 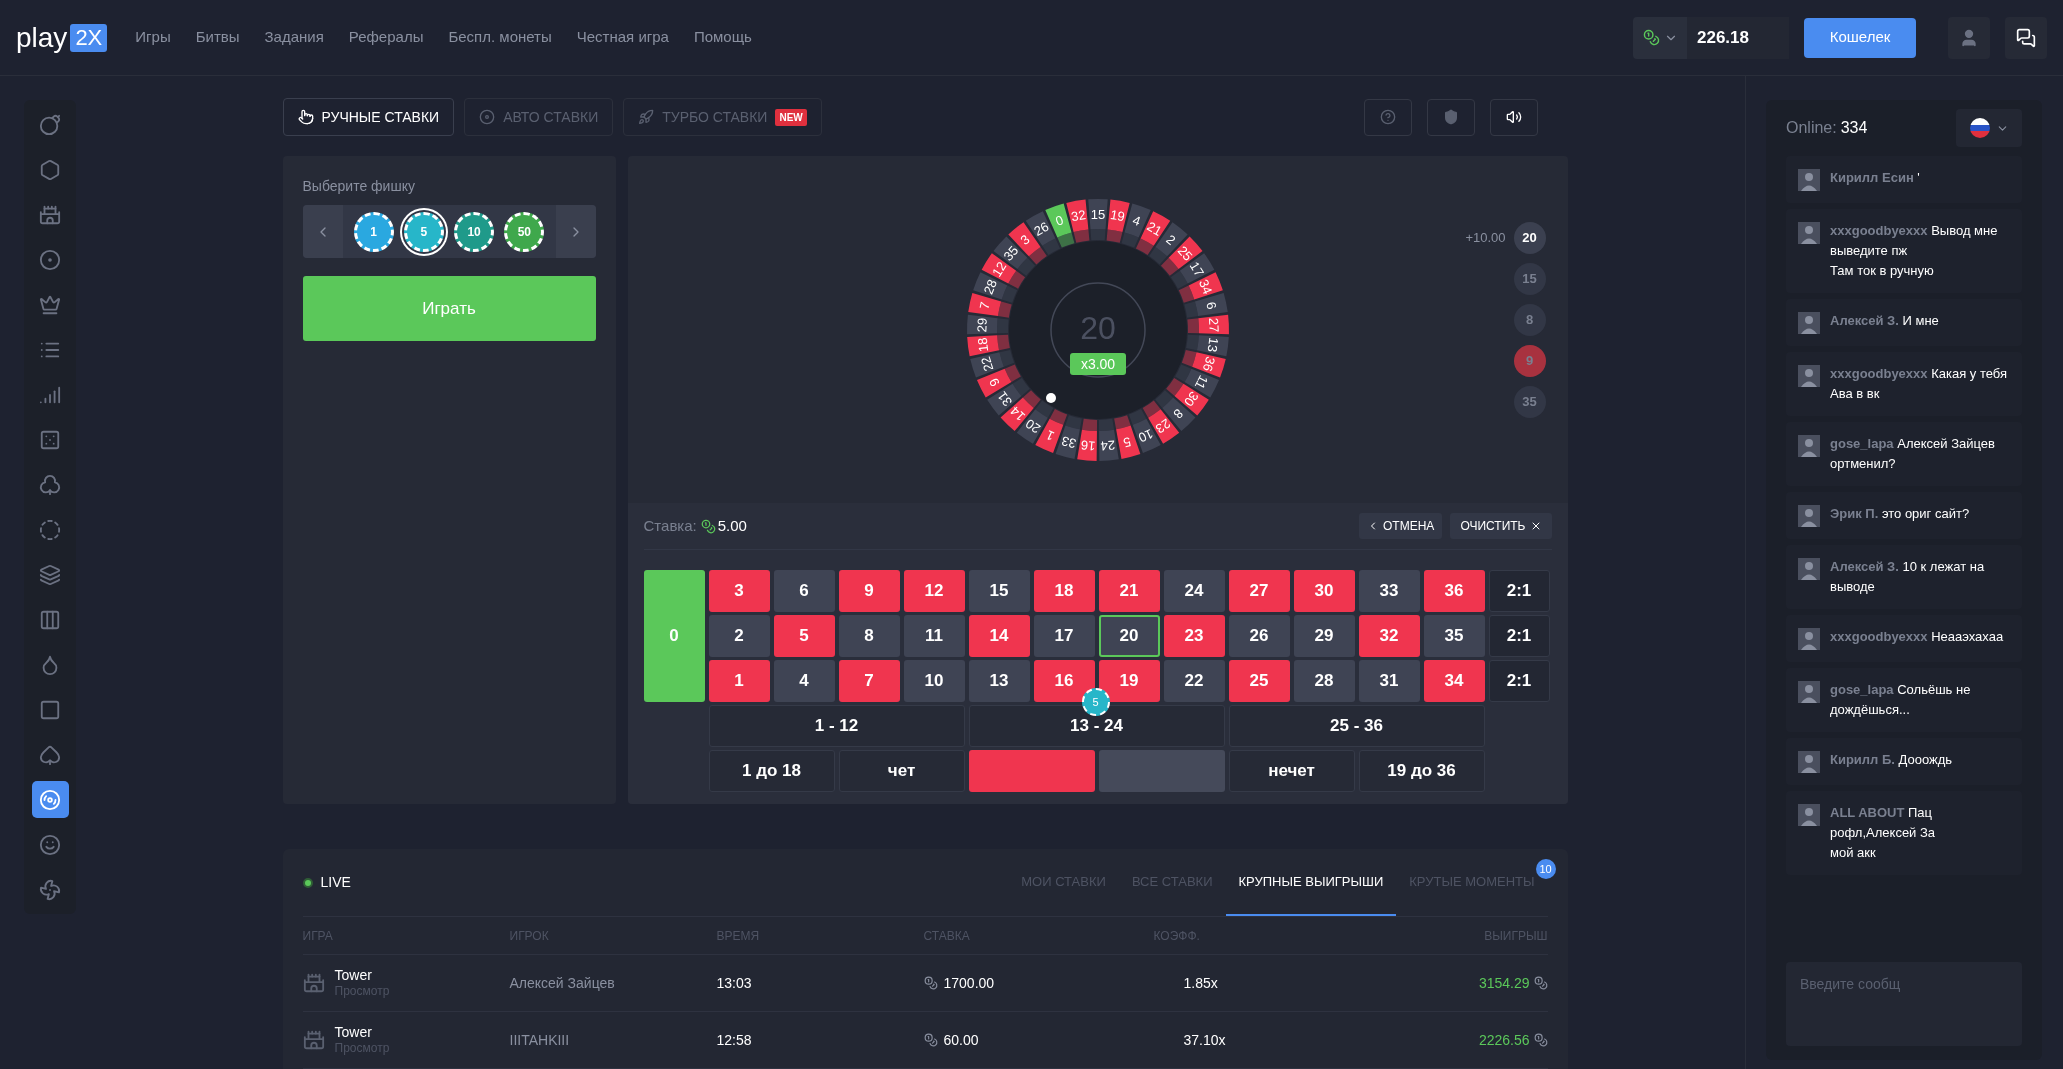 I want to click on coefficient-cell-text: 1.85x, so click(x=1200, y=983).